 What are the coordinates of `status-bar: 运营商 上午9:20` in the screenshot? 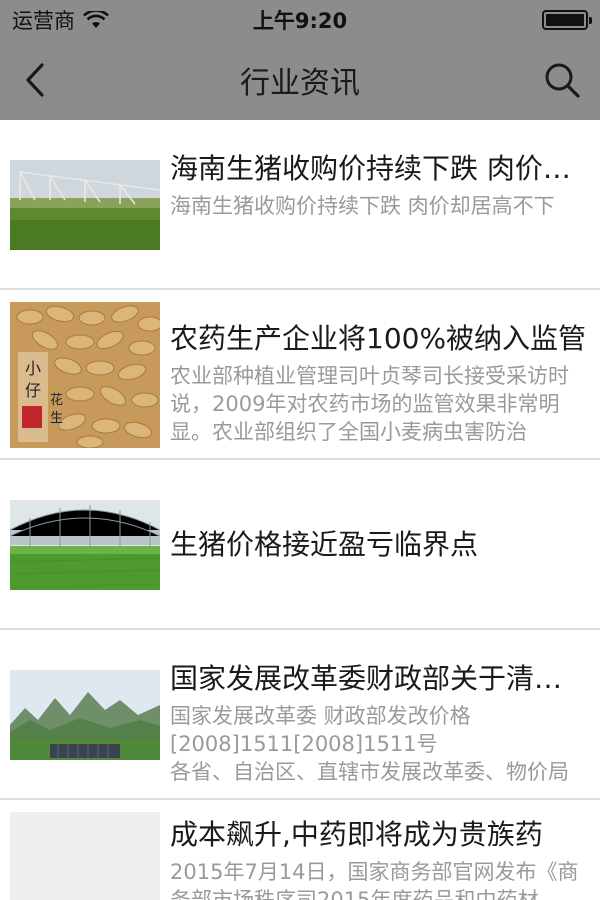 It's located at (300, 20).